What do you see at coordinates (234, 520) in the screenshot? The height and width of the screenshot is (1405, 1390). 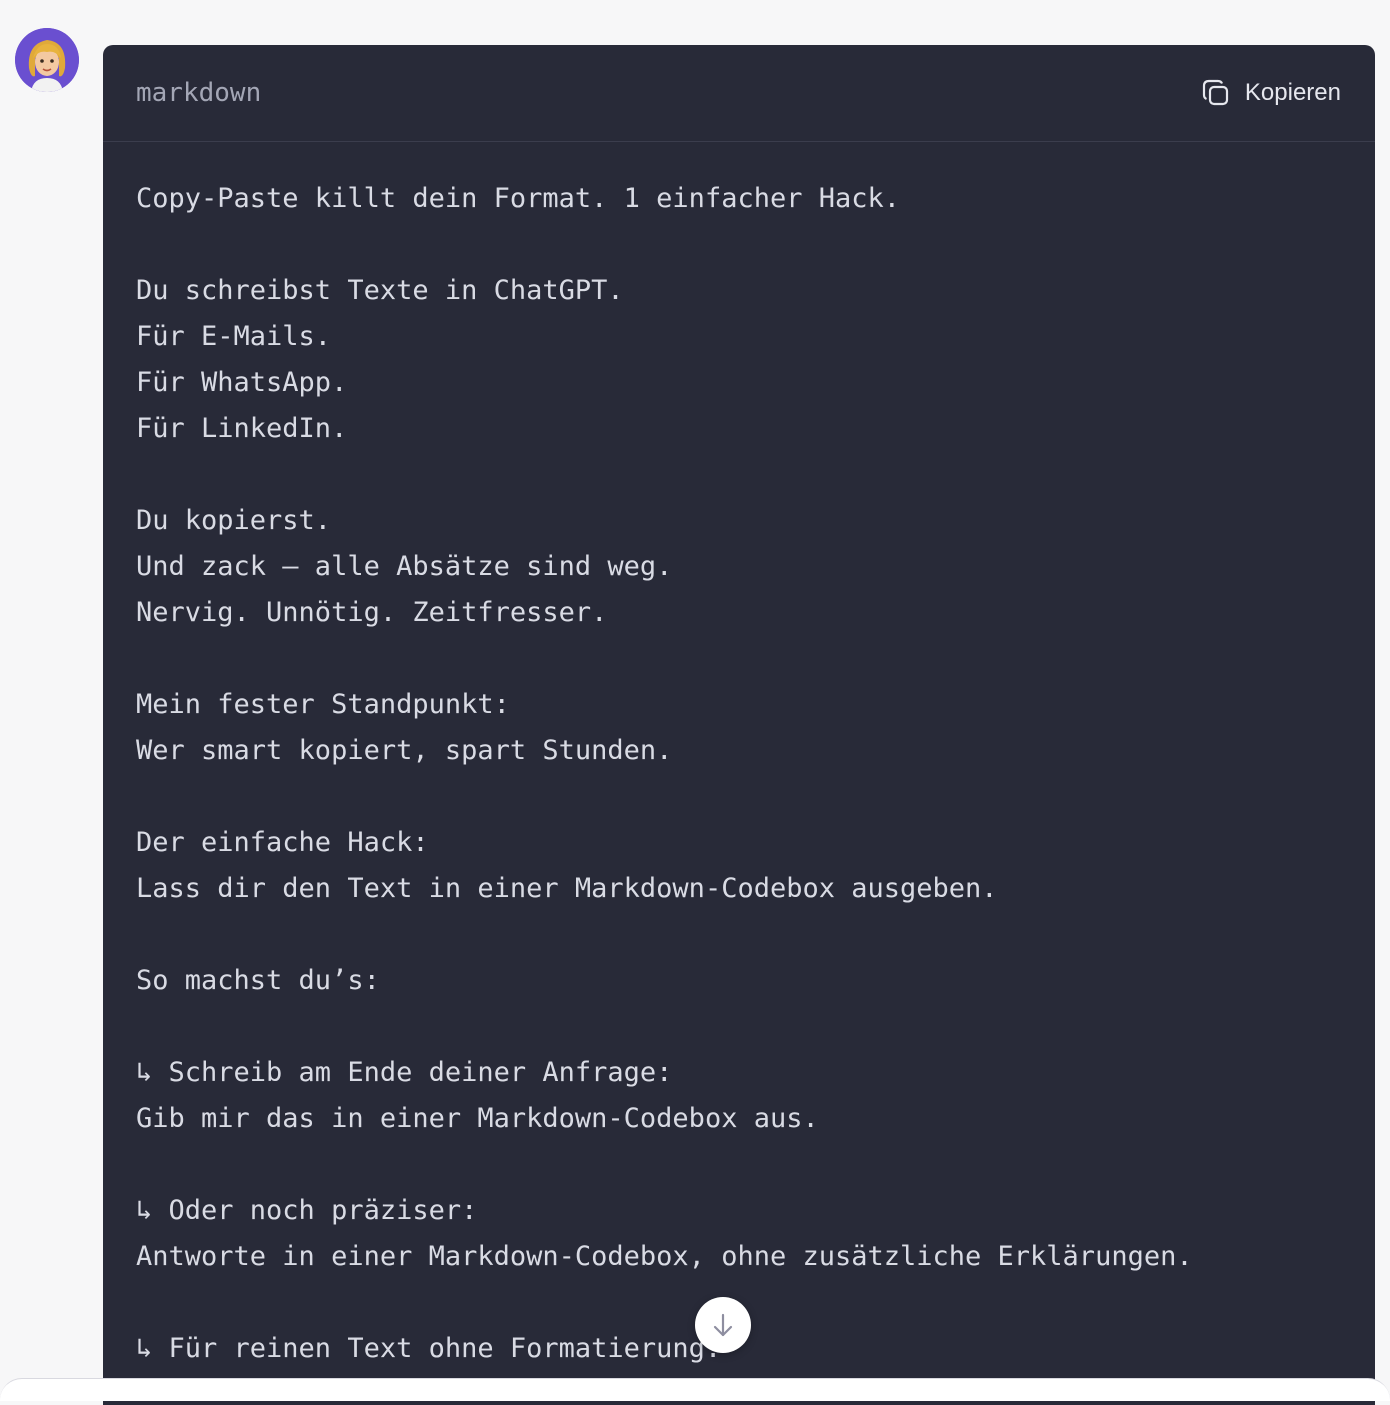 I see `code-line: Du kopierst.` at bounding box center [234, 520].